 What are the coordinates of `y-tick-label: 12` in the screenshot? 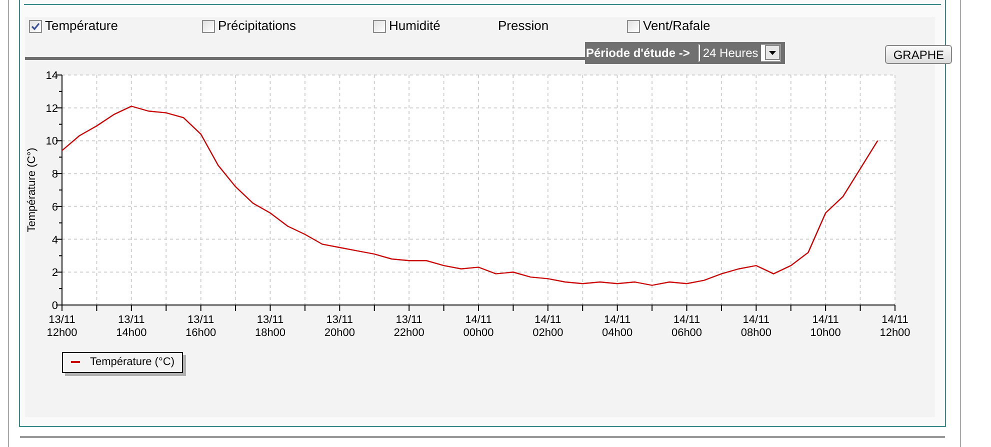 It's located at (52, 108).